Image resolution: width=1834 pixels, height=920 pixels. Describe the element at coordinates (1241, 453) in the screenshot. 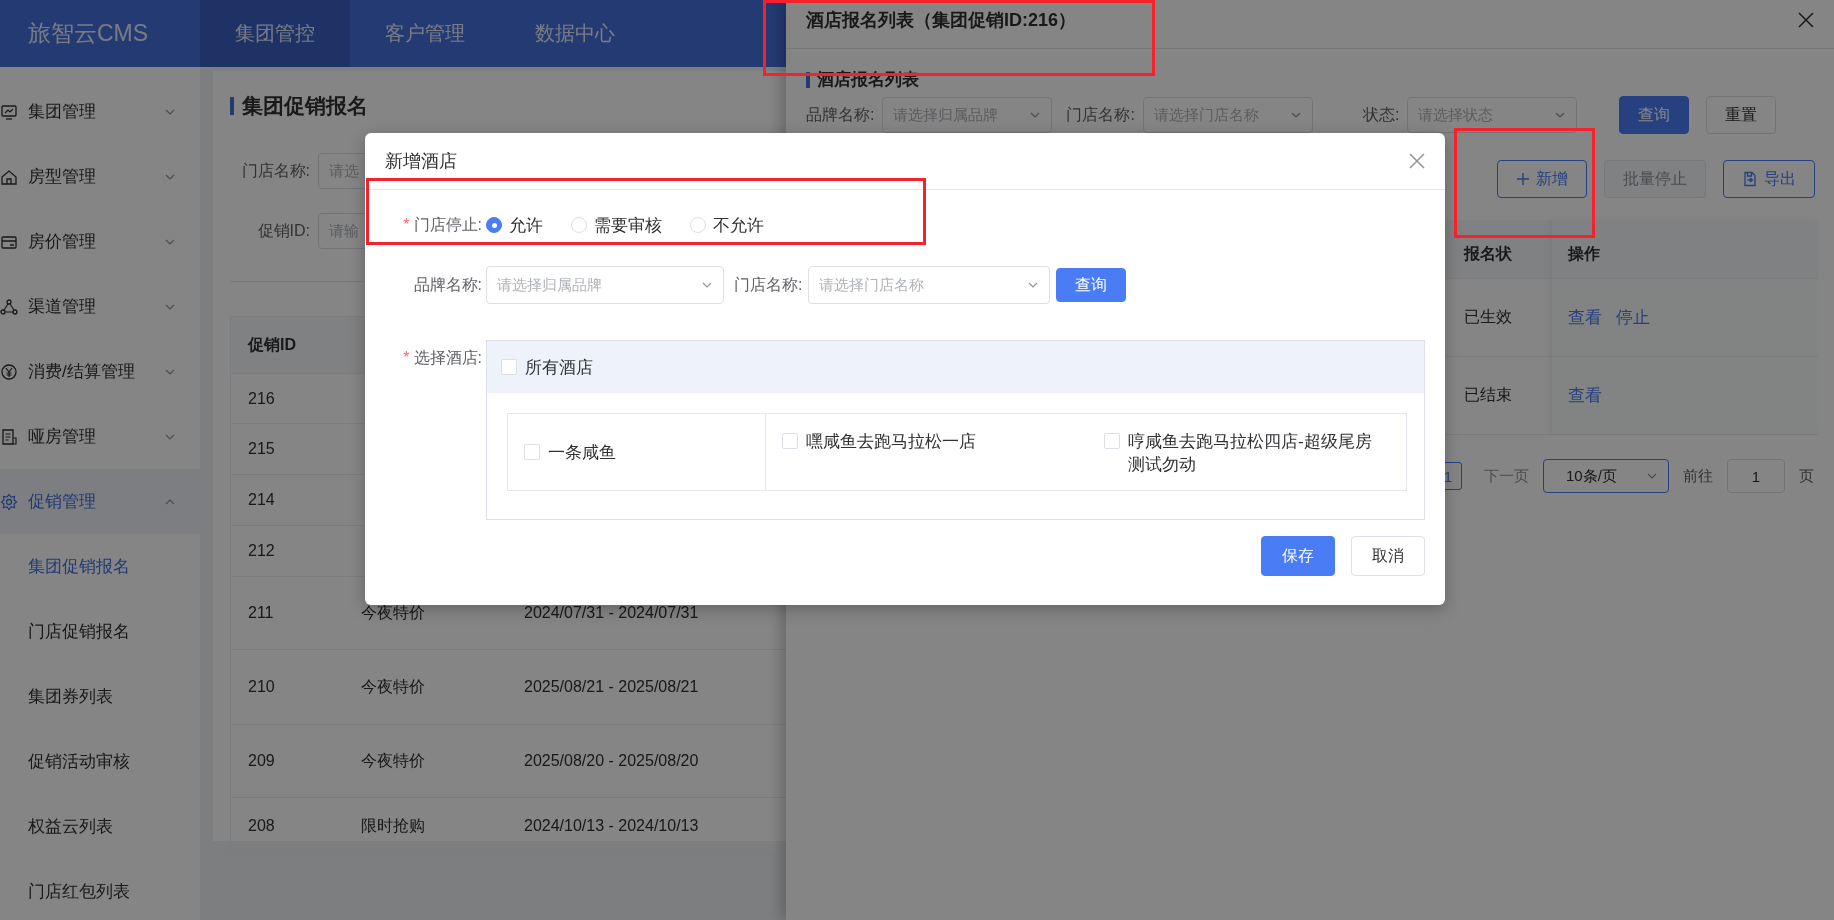

I see `checkbox: 哼咸鱼去跑马拉松四店-超级尾房测试勿动` at that location.